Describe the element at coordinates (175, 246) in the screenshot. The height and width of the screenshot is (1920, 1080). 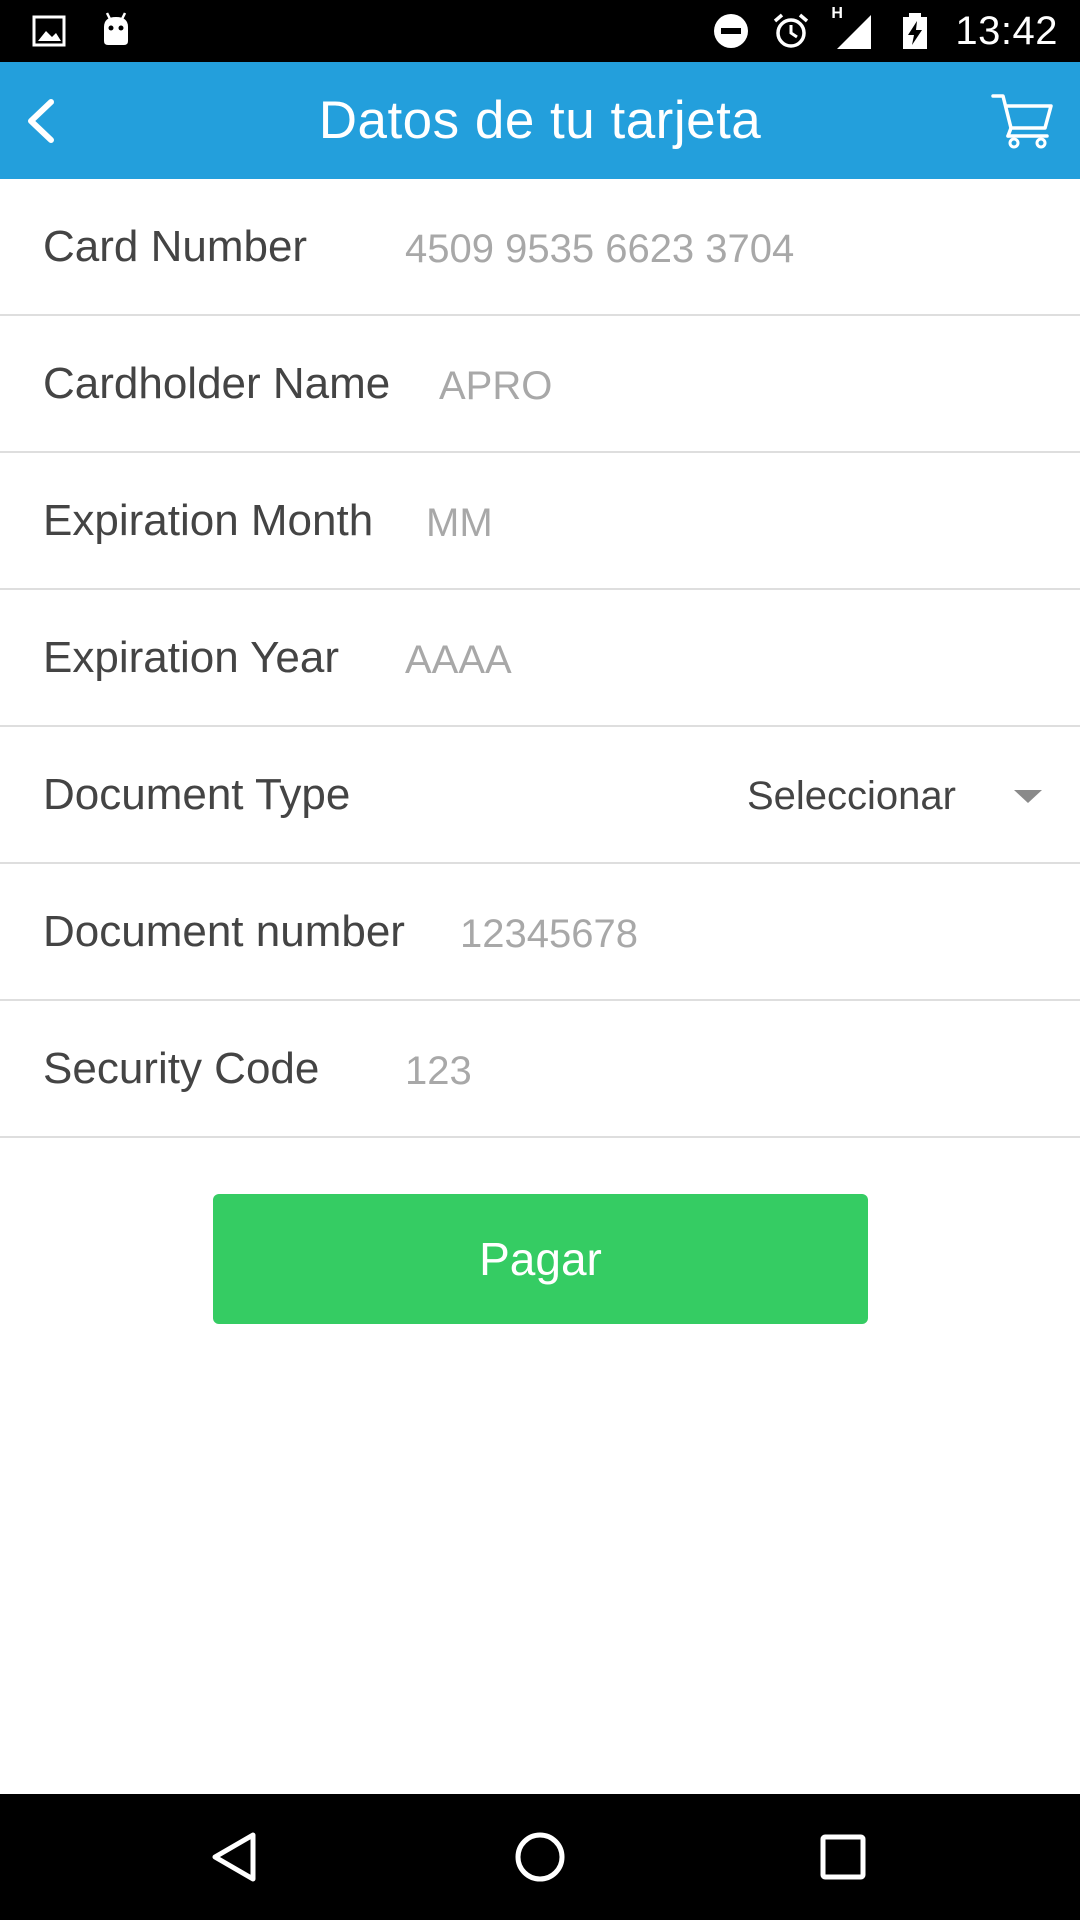
I see `card-number-label: Card Number` at that location.